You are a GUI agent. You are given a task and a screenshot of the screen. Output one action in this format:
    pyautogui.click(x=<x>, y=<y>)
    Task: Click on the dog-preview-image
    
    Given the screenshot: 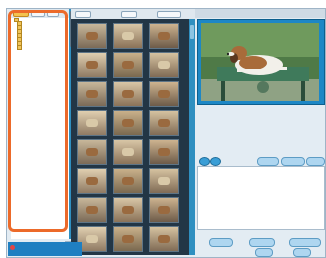 What is the action you would take?
    pyautogui.click(x=260, y=62)
    